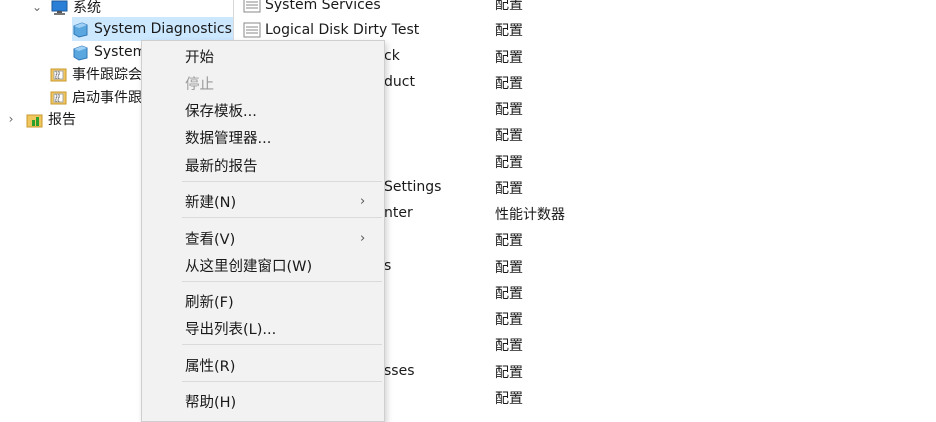 The image size is (936, 422). Describe the element at coordinates (34, 120) in the screenshot. I see `reports-folder-icon` at that location.